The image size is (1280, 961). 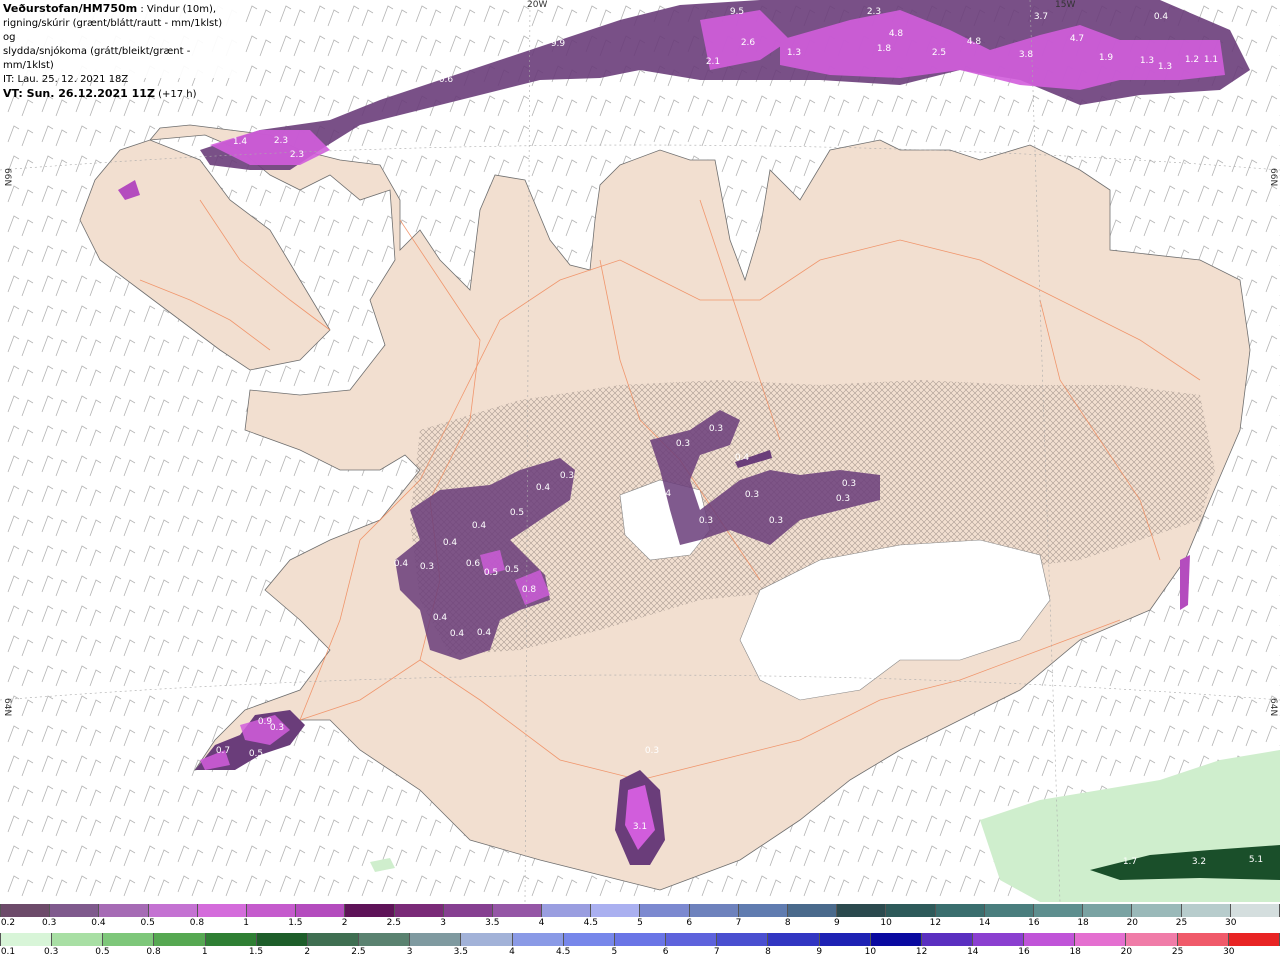 I want to click on precip-value-label: 3.7, so click(x=1041, y=17).